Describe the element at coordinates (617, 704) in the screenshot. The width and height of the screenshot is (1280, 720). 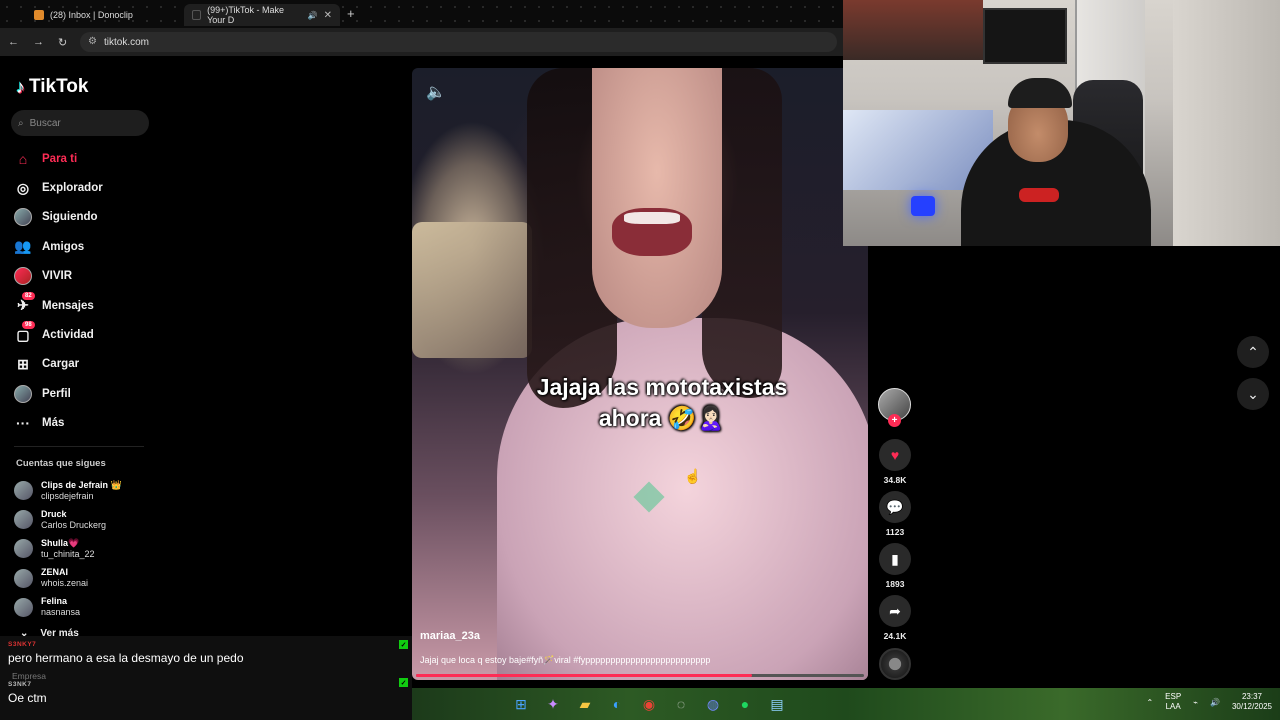
I see `edge-icon: ◐` at that location.